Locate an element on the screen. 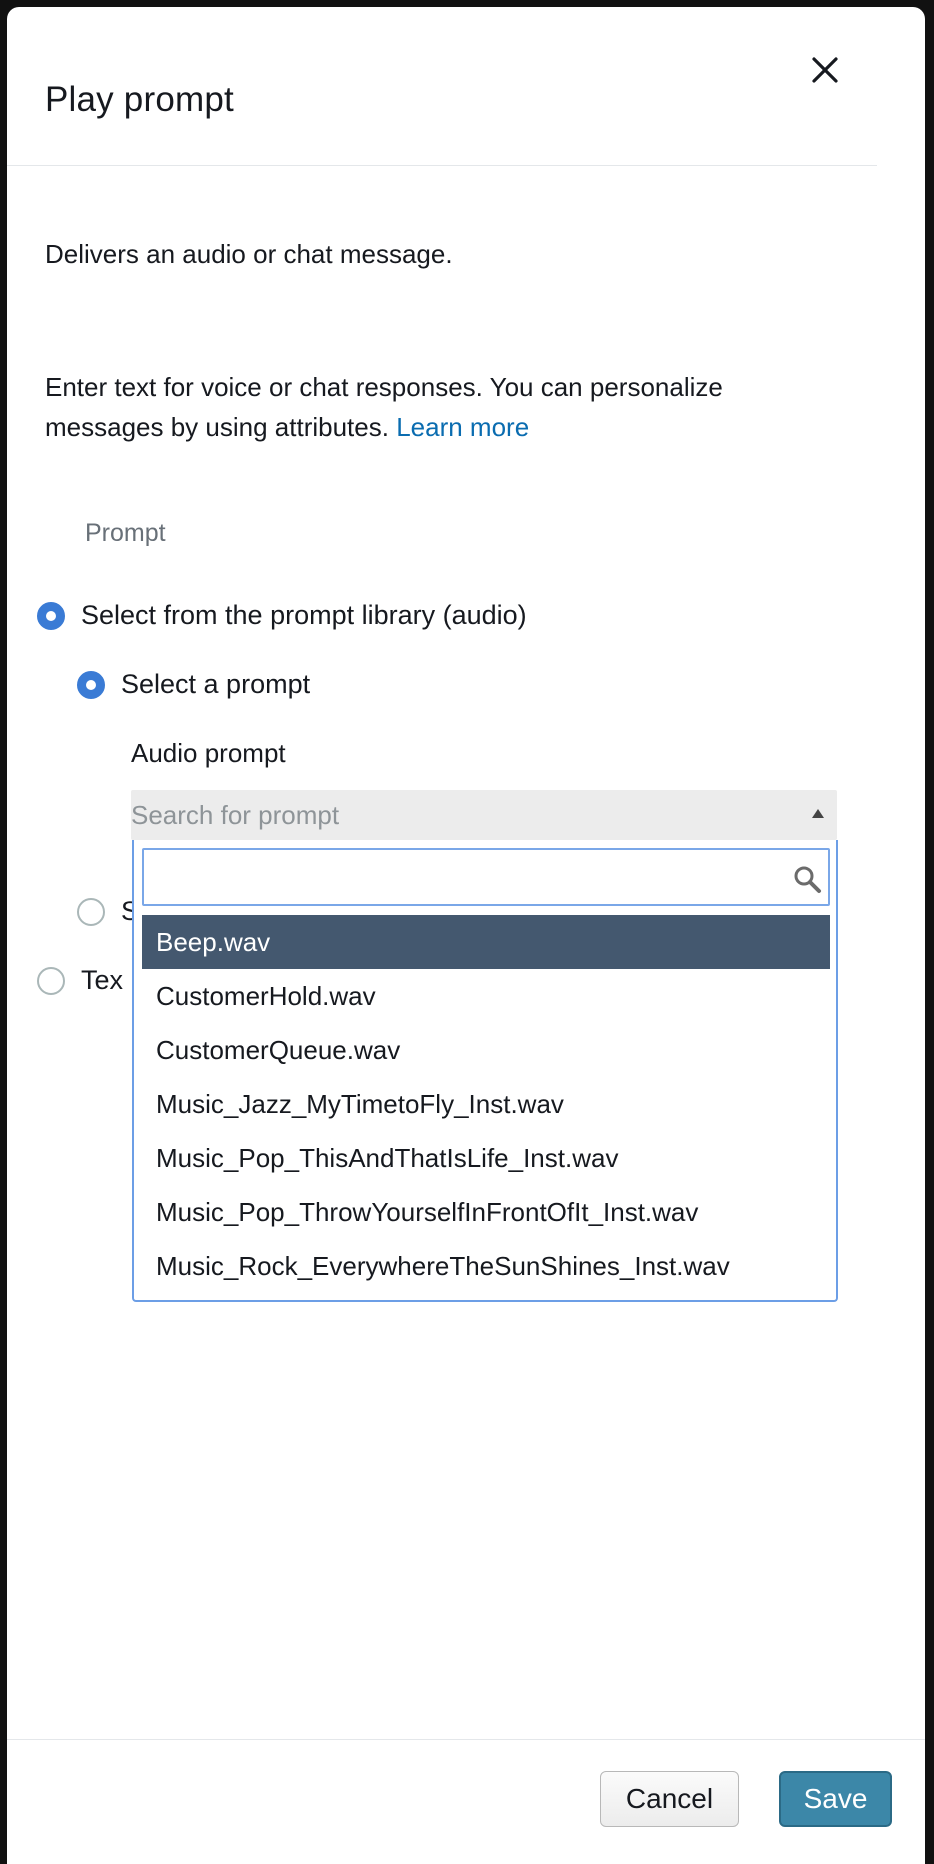  radio-label: Select from the prompt library (audio) is located at coordinates (304, 615).